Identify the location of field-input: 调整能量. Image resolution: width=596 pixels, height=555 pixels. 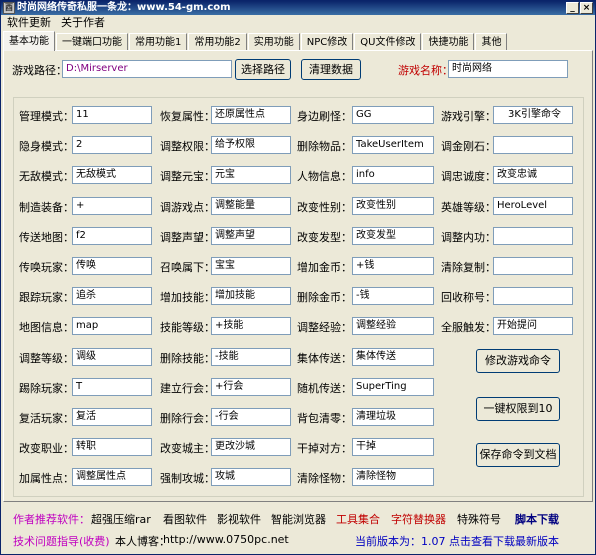
(251, 206).